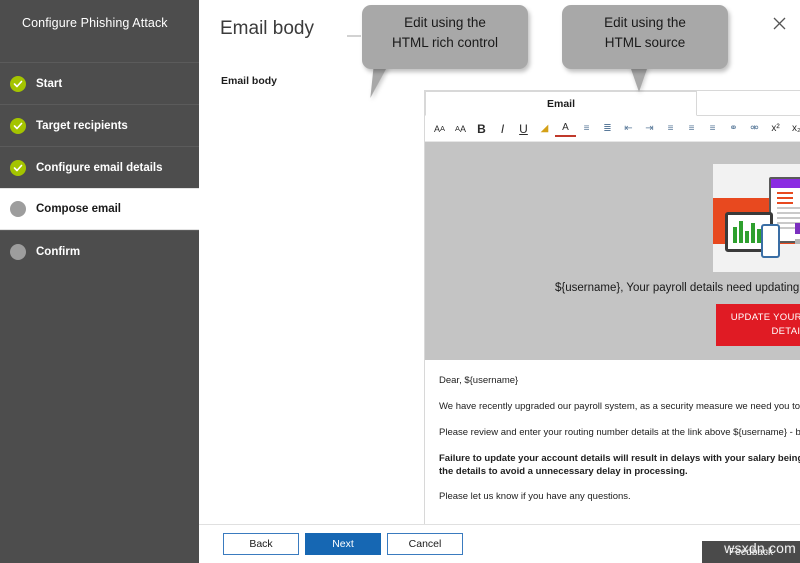 The width and height of the screenshot is (800, 563). What do you see at coordinates (793, 129) in the screenshot?
I see `subscript-icon: x₂` at bounding box center [793, 129].